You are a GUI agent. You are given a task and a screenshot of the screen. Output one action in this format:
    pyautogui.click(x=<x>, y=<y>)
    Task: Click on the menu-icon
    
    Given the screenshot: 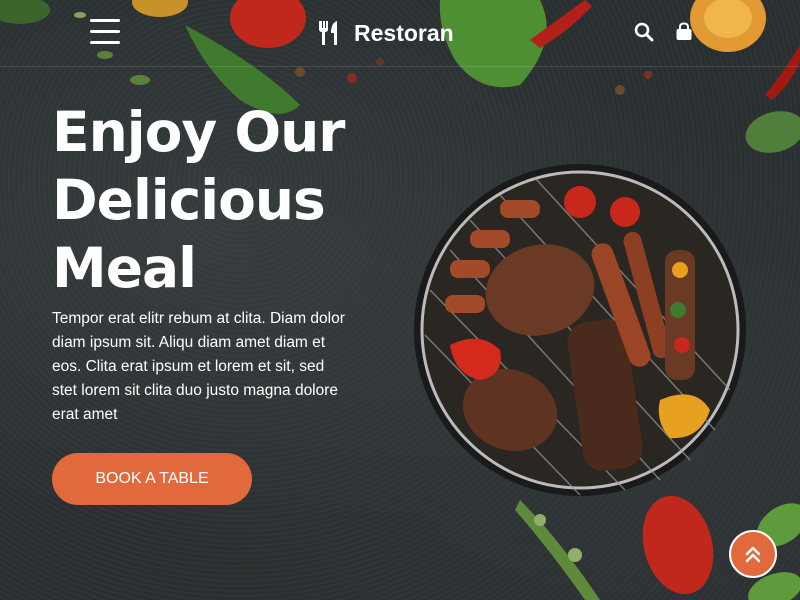 What is the action you would take?
    pyautogui.click(x=105, y=32)
    